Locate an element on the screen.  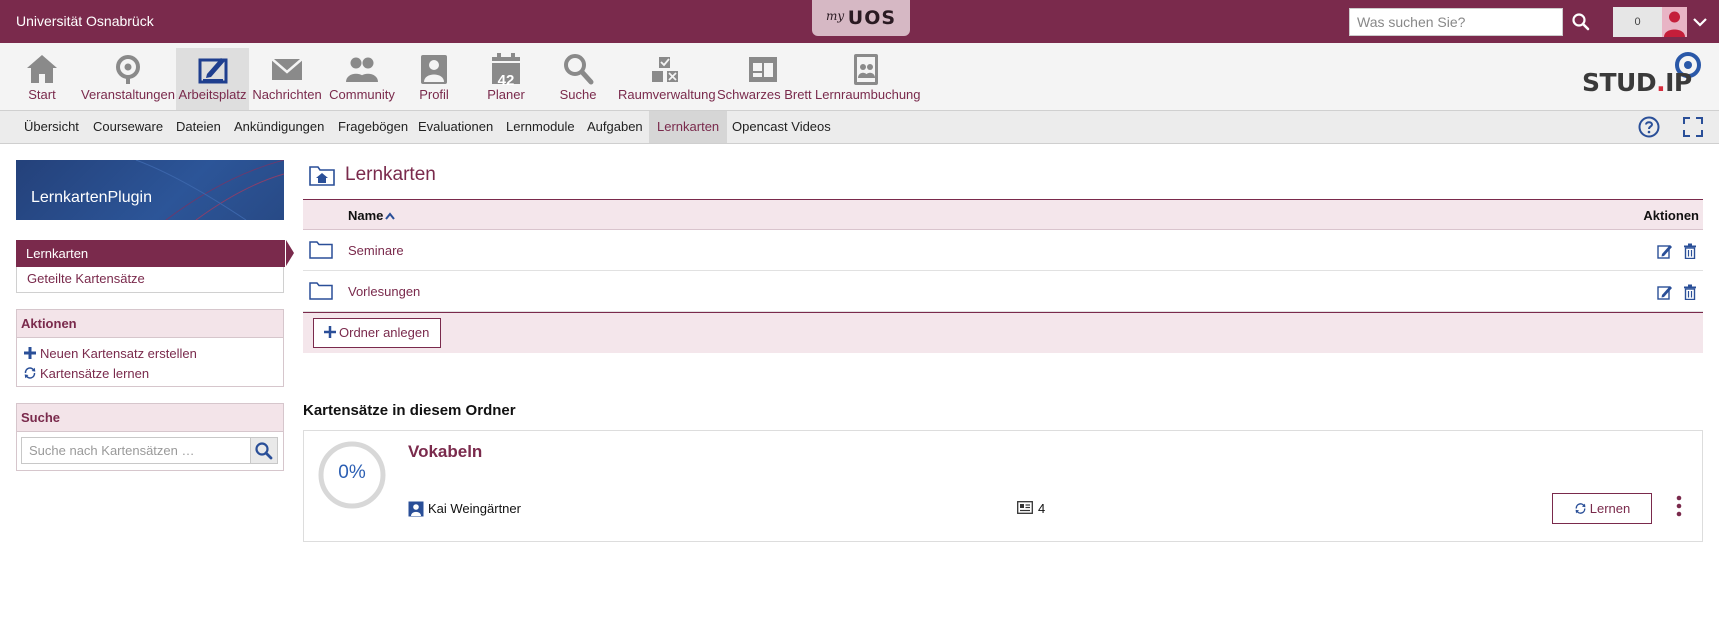
tab-opencast-videos: Opencast Videos is located at coordinates (781, 127).